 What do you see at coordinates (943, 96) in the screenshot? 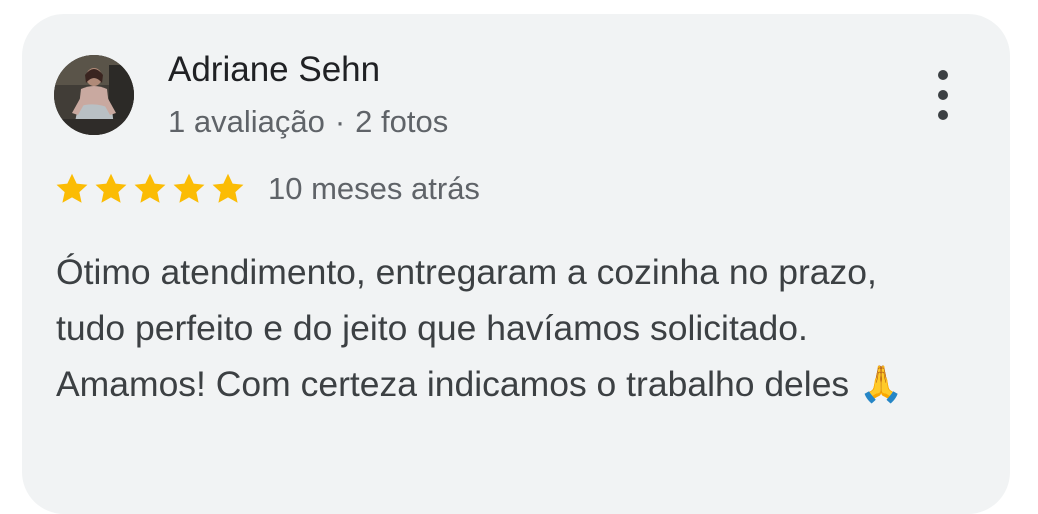
I see `more-options-button` at bounding box center [943, 96].